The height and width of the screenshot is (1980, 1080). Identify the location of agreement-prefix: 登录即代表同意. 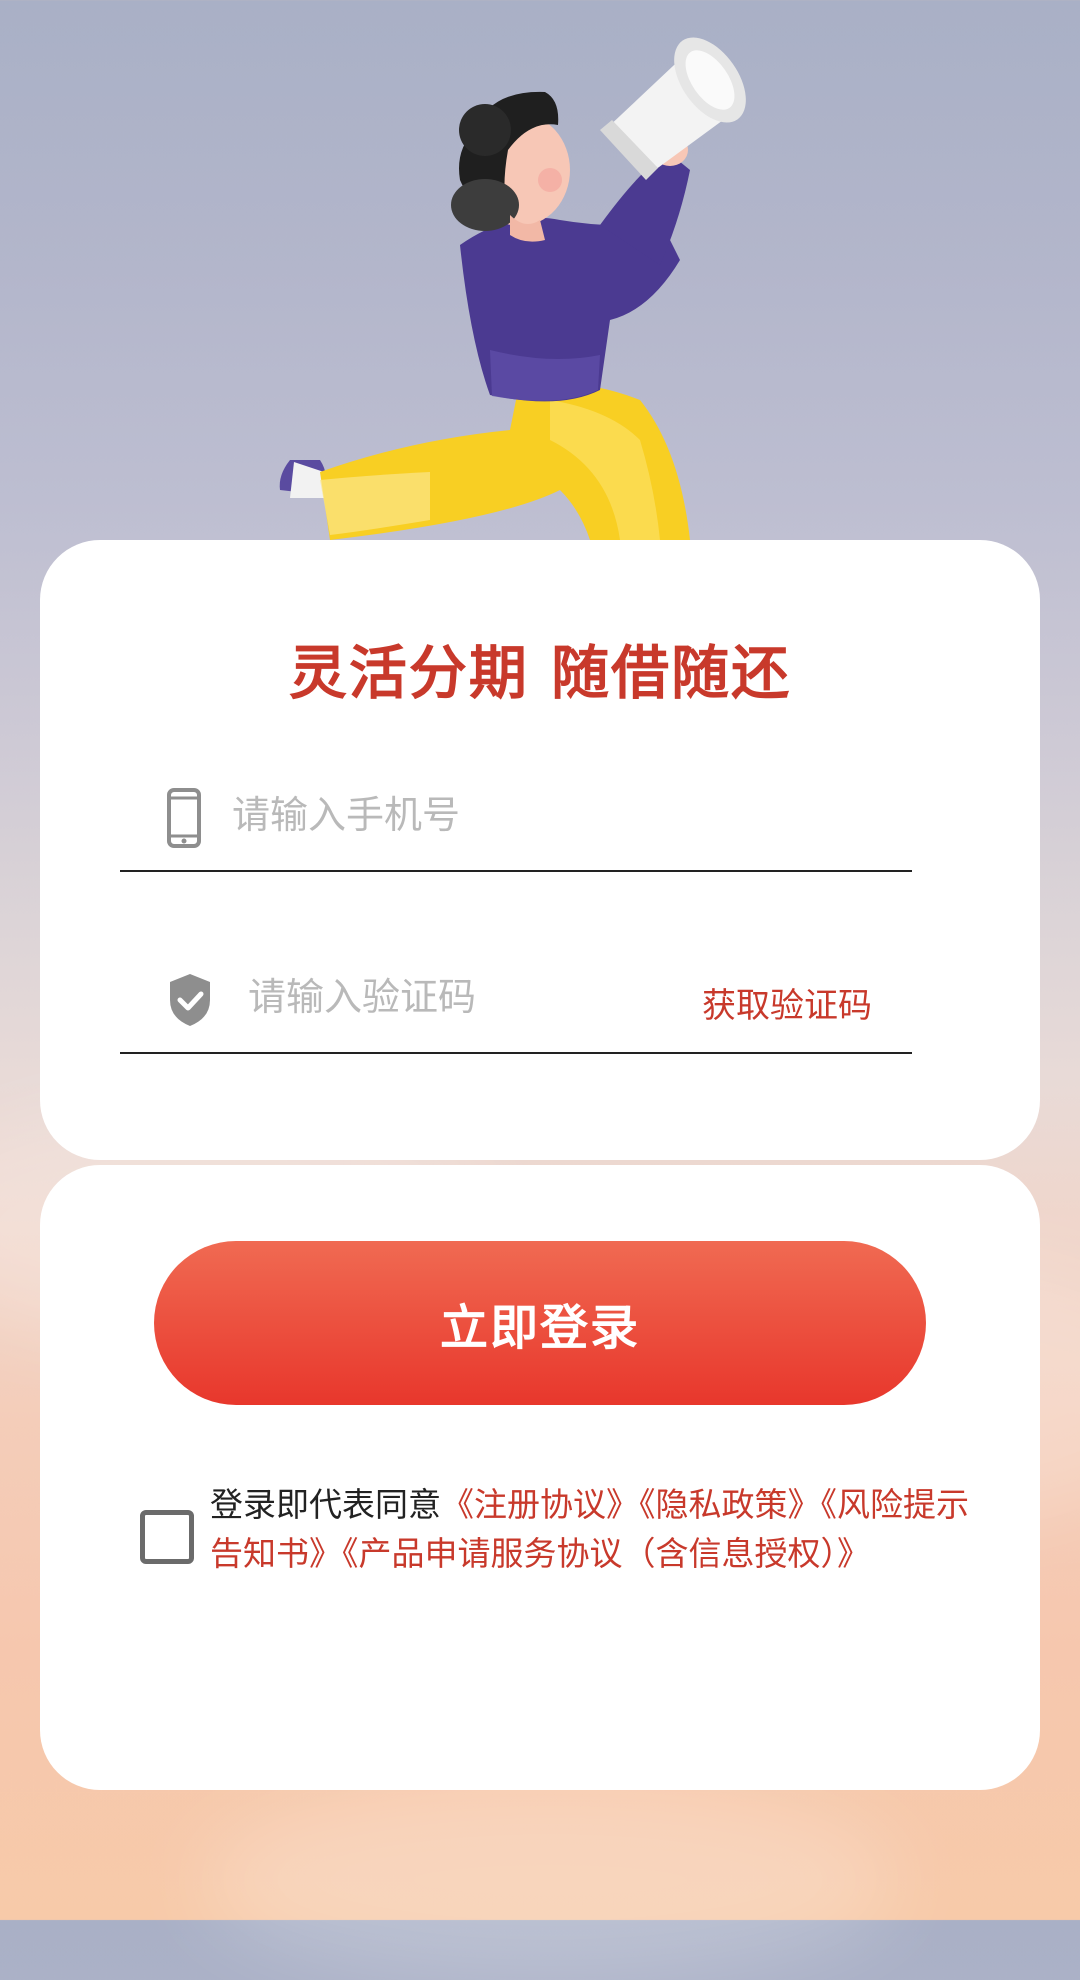
(325, 1504).